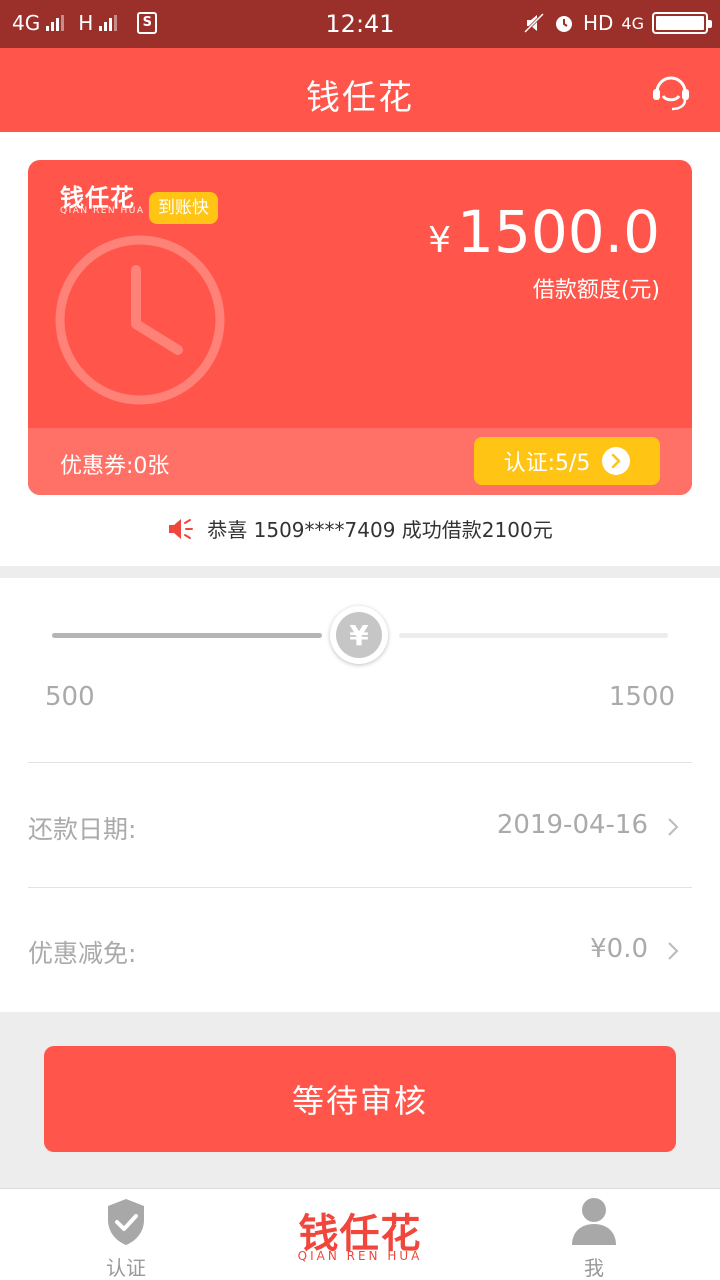 The width and height of the screenshot is (720, 1280). I want to click on nav-item-home: 钱任花 QIAN REN HUA, so click(360, 1234).